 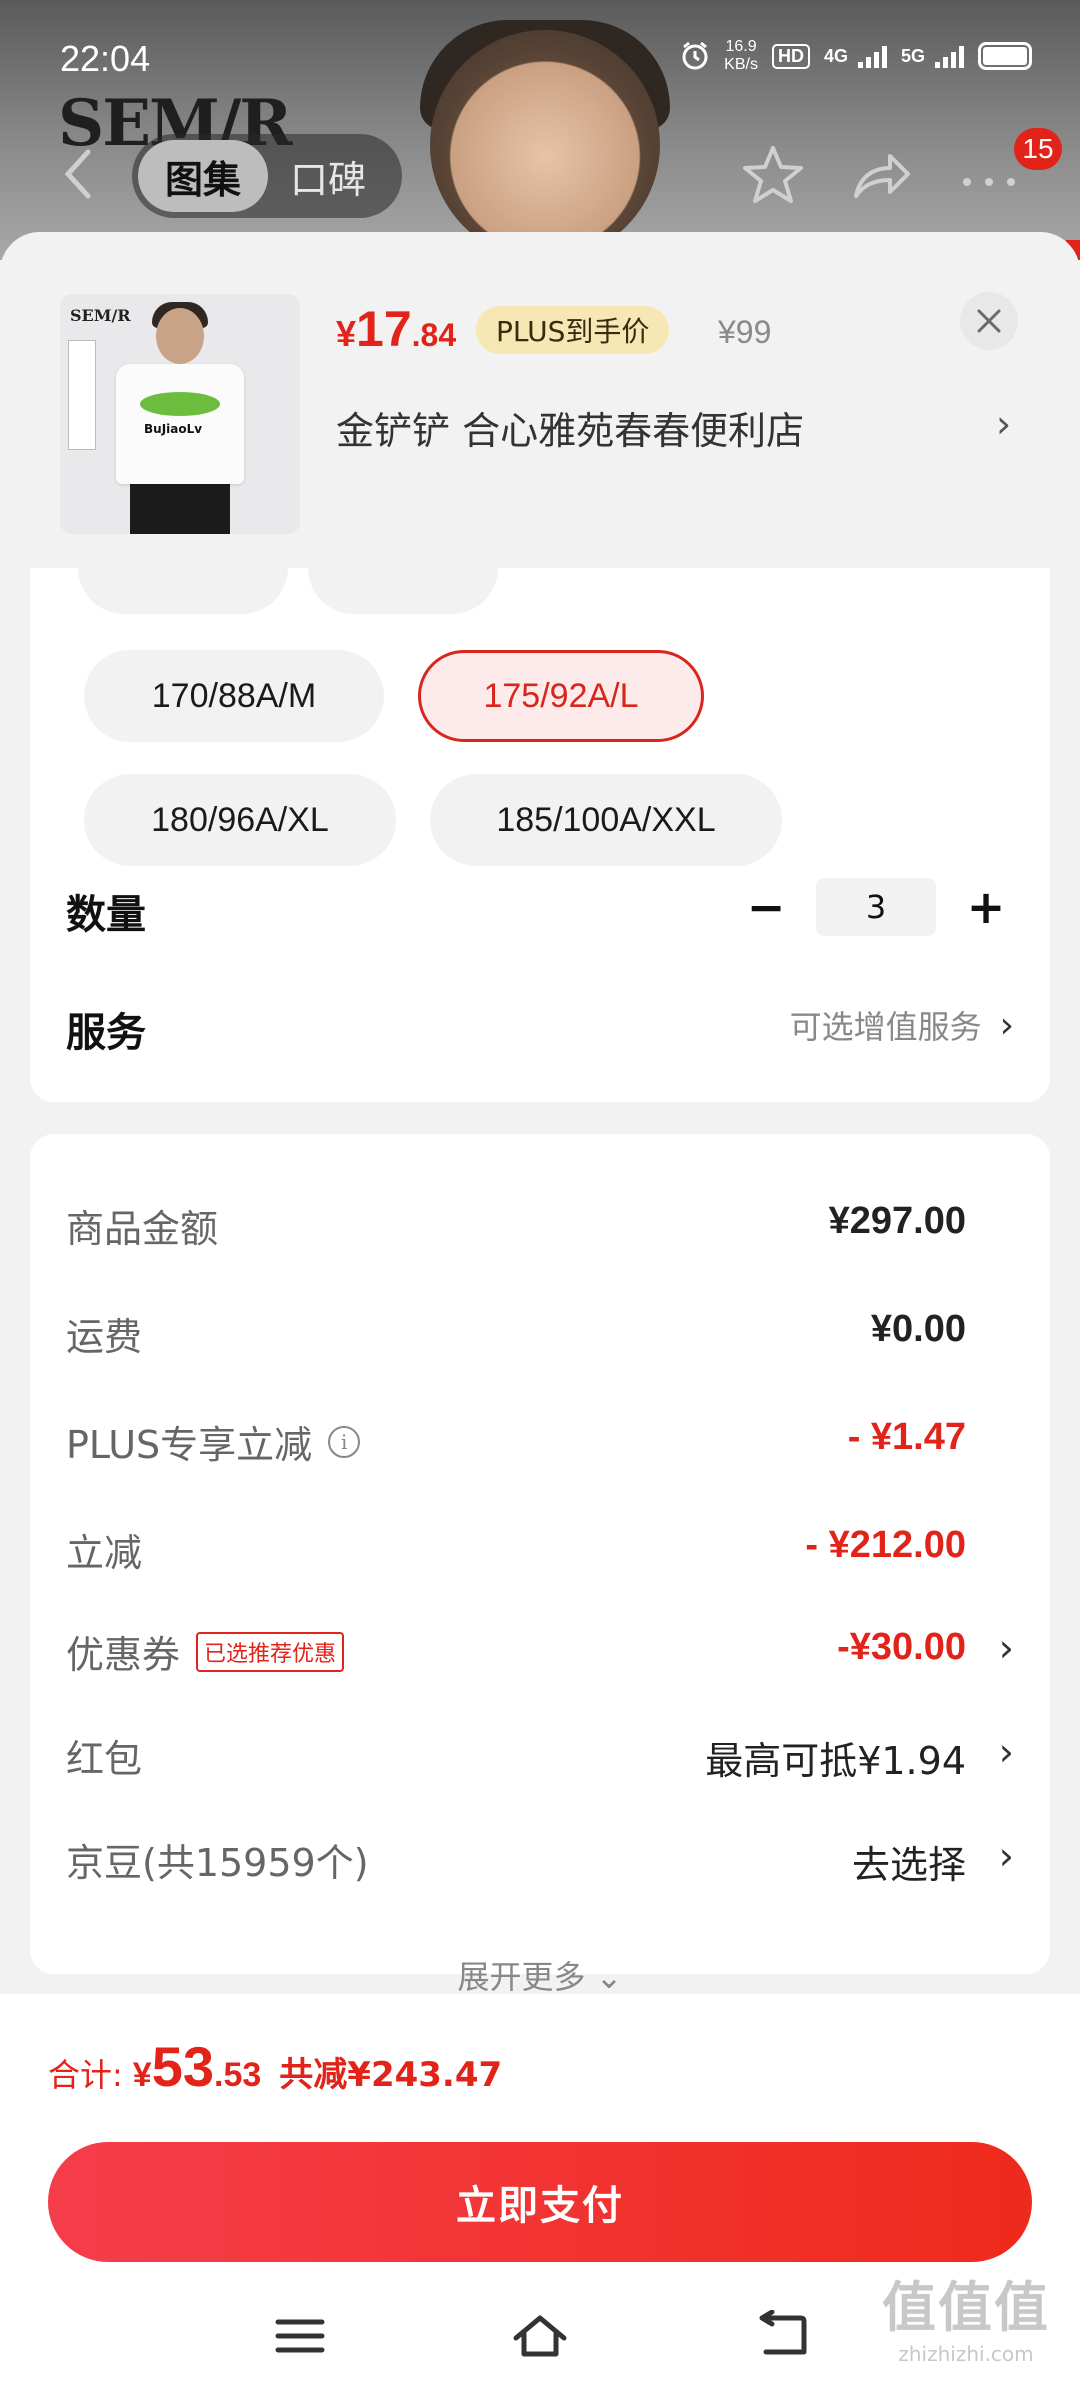 I want to click on fee-row-shipping: 运费 ¥0.00, so click(x=540, y=1331).